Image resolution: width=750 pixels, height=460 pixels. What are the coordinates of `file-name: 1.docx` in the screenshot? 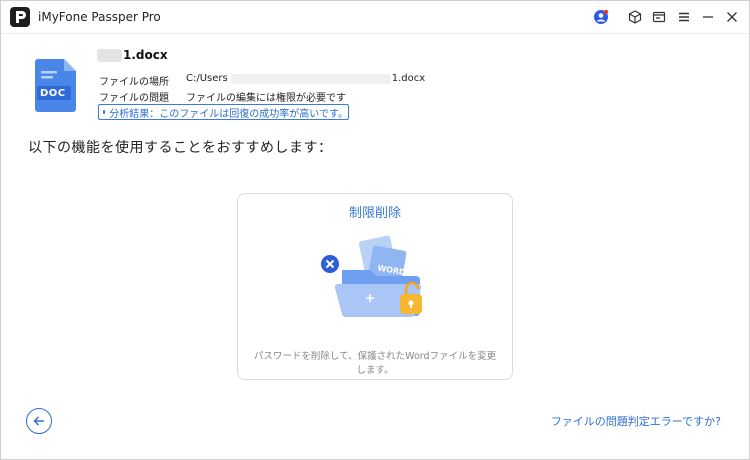 It's located at (132, 55).